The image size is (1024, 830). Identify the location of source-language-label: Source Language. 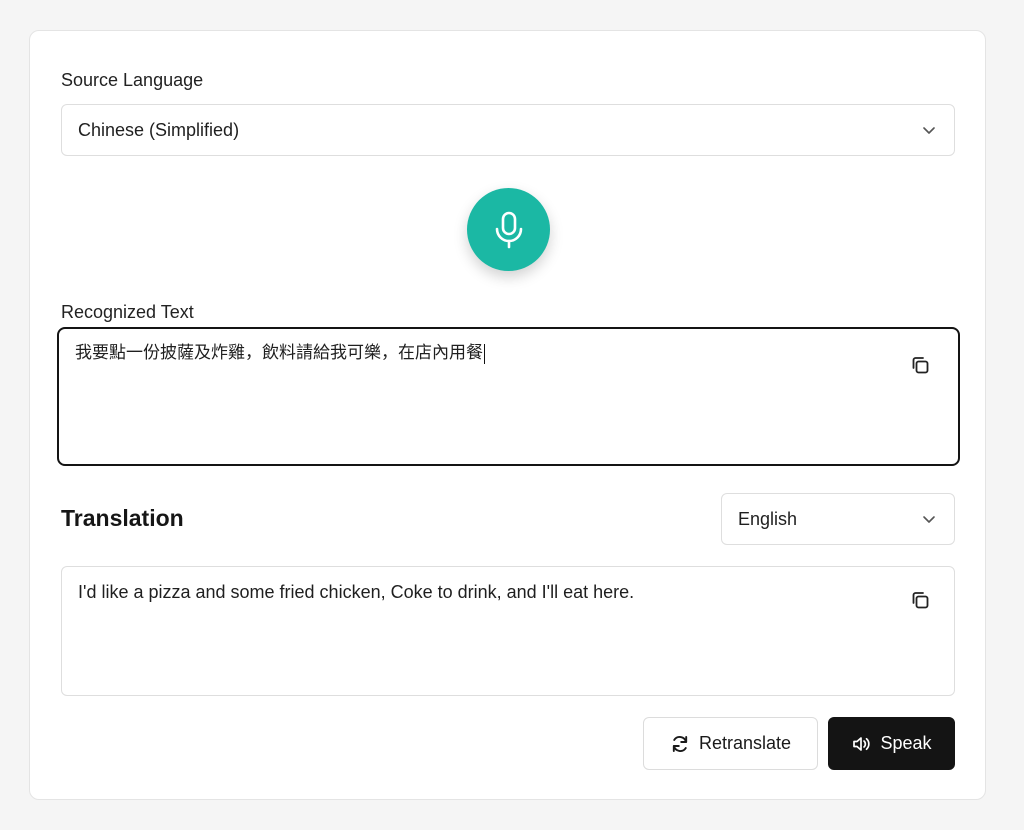
(132, 80).